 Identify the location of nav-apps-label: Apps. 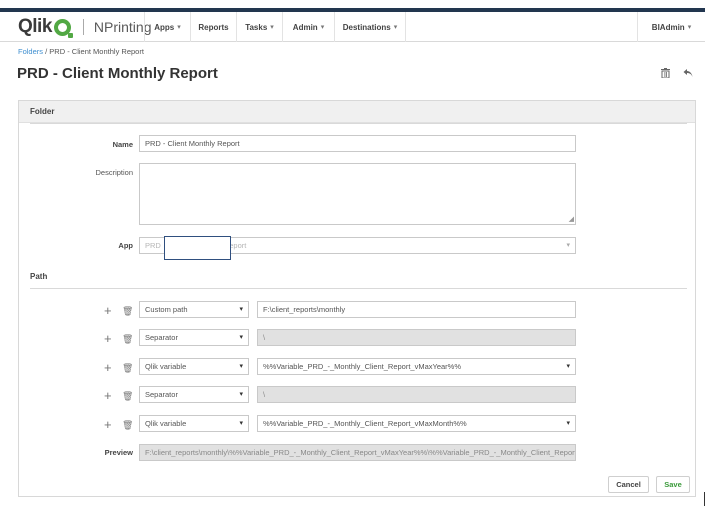
(164, 27).